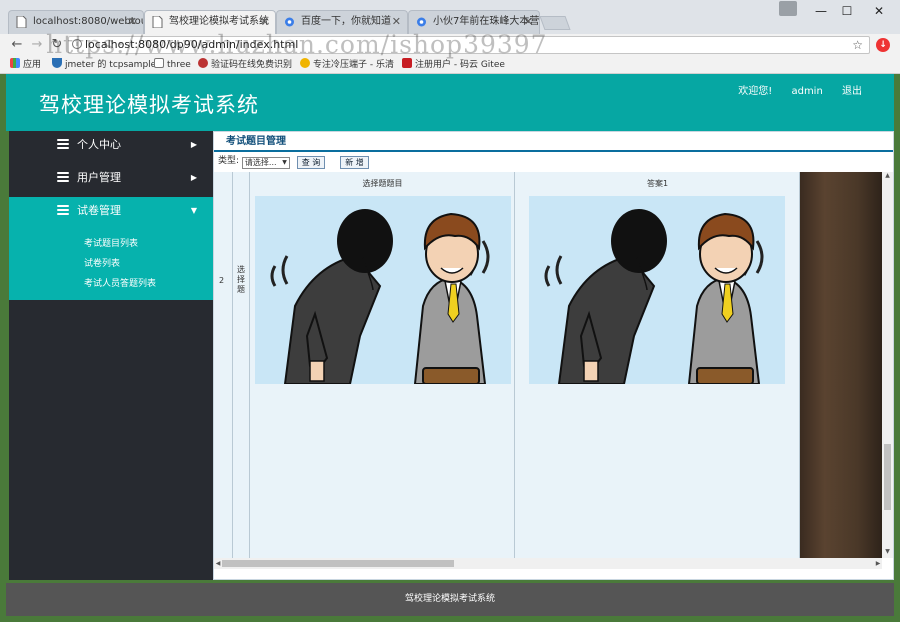 The height and width of the screenshot is (622, 900). Describe the element at coordinates (25, 65) in the screenshot. I see `bookmark-apps: 应用` at that location.